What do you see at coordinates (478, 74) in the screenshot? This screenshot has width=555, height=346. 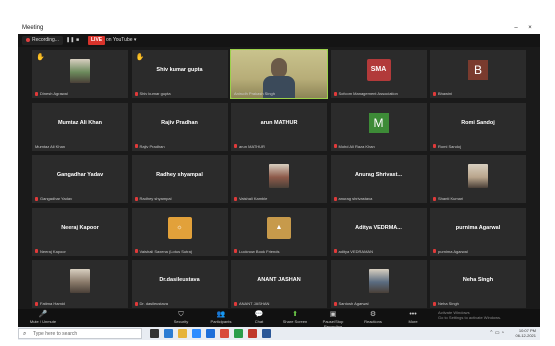 I see `participant-tile: B Bhawini` at bounding box center [478, 74].